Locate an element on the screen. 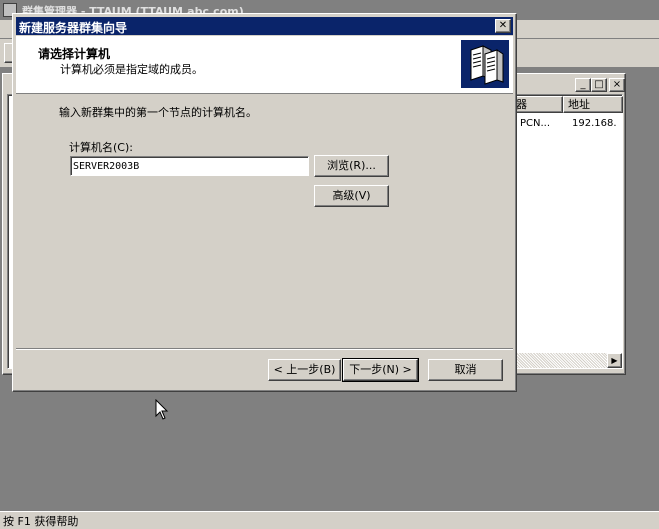  advanced-button: 高级(V) is located at coordinates (351, 196).